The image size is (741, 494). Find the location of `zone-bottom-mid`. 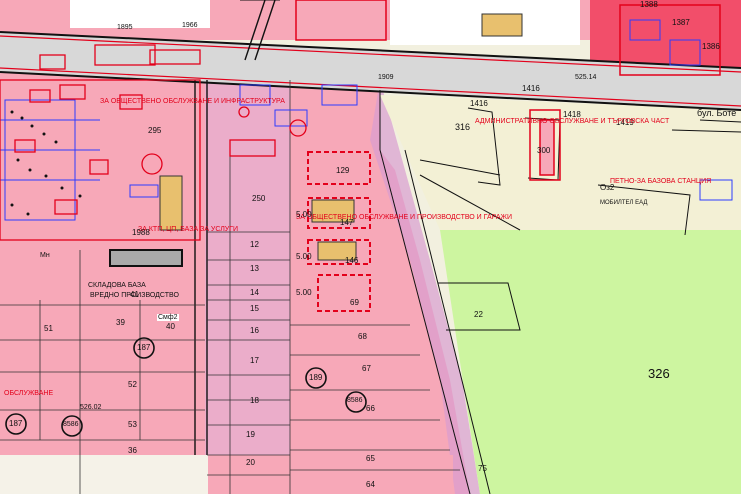

zone-bottom-mid is located at coordinates (330, 474).